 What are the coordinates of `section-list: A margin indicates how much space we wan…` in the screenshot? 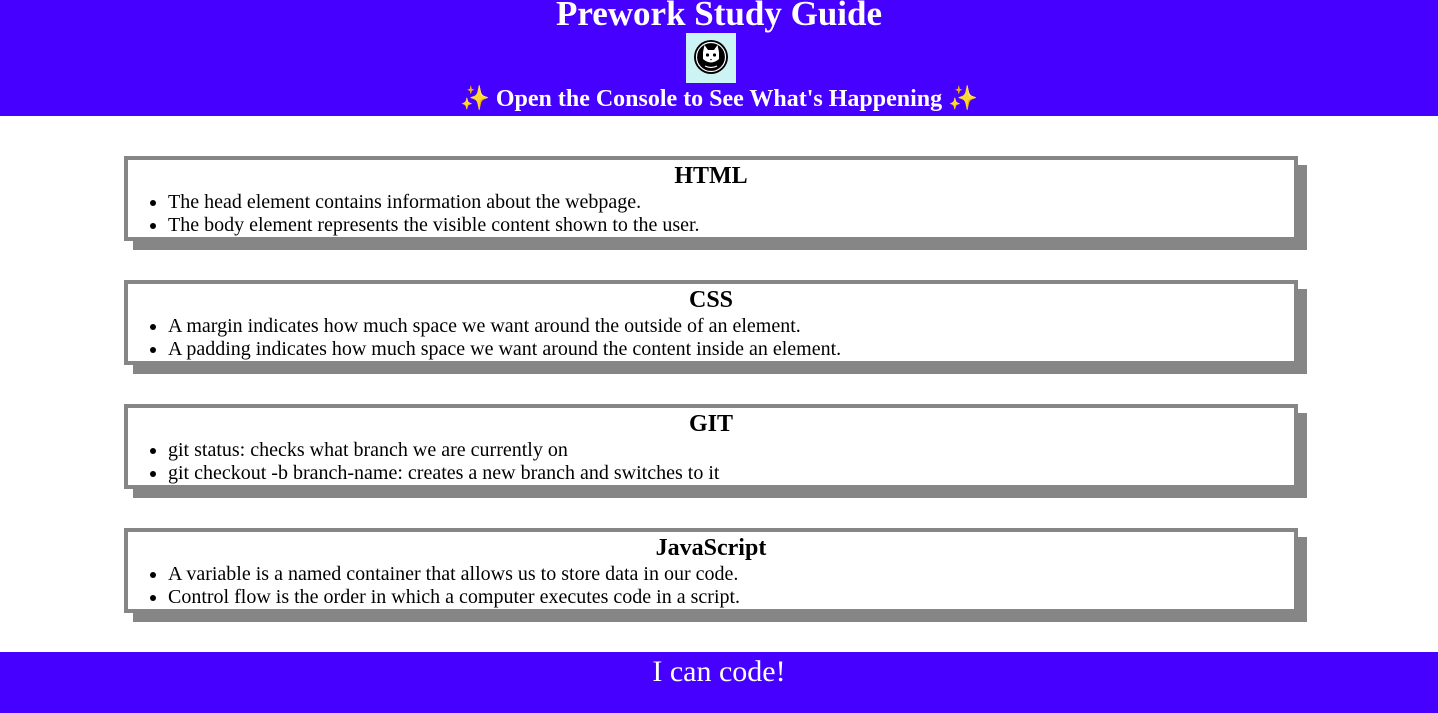 It's located at (484, 338).